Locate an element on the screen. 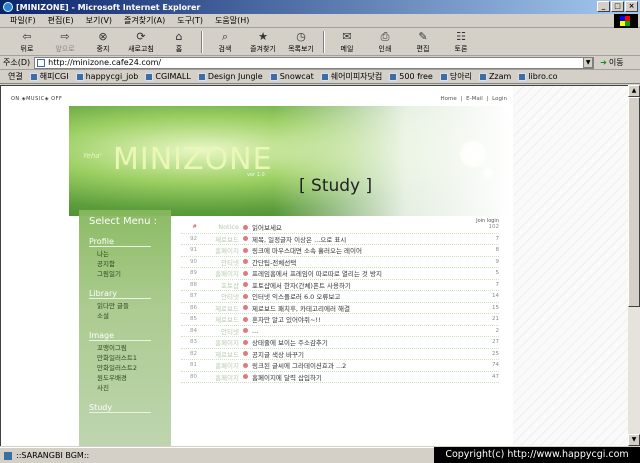 This screenshot has height=463, width=640. row-subject-link: 공지글 색상 바꾸기 is located at coordinates (363, 354).